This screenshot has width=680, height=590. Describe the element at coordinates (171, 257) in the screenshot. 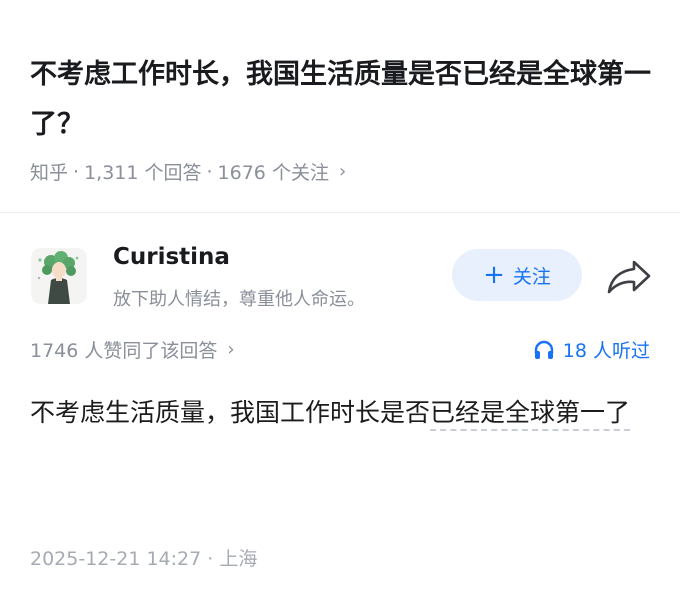

I see `author-name: Curistina` at that location.